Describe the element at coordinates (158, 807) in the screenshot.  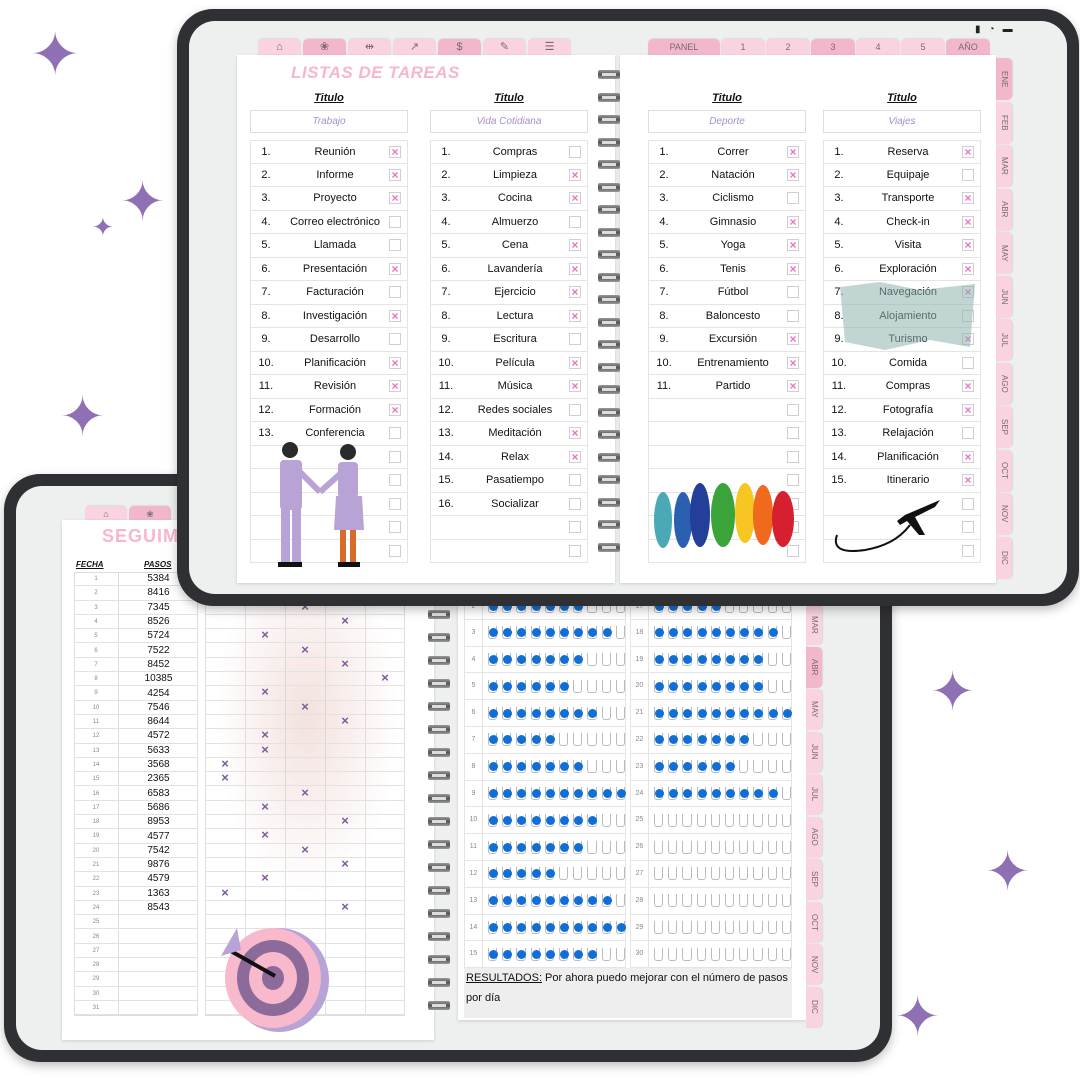
I see `steps-value: 5686` at that location.